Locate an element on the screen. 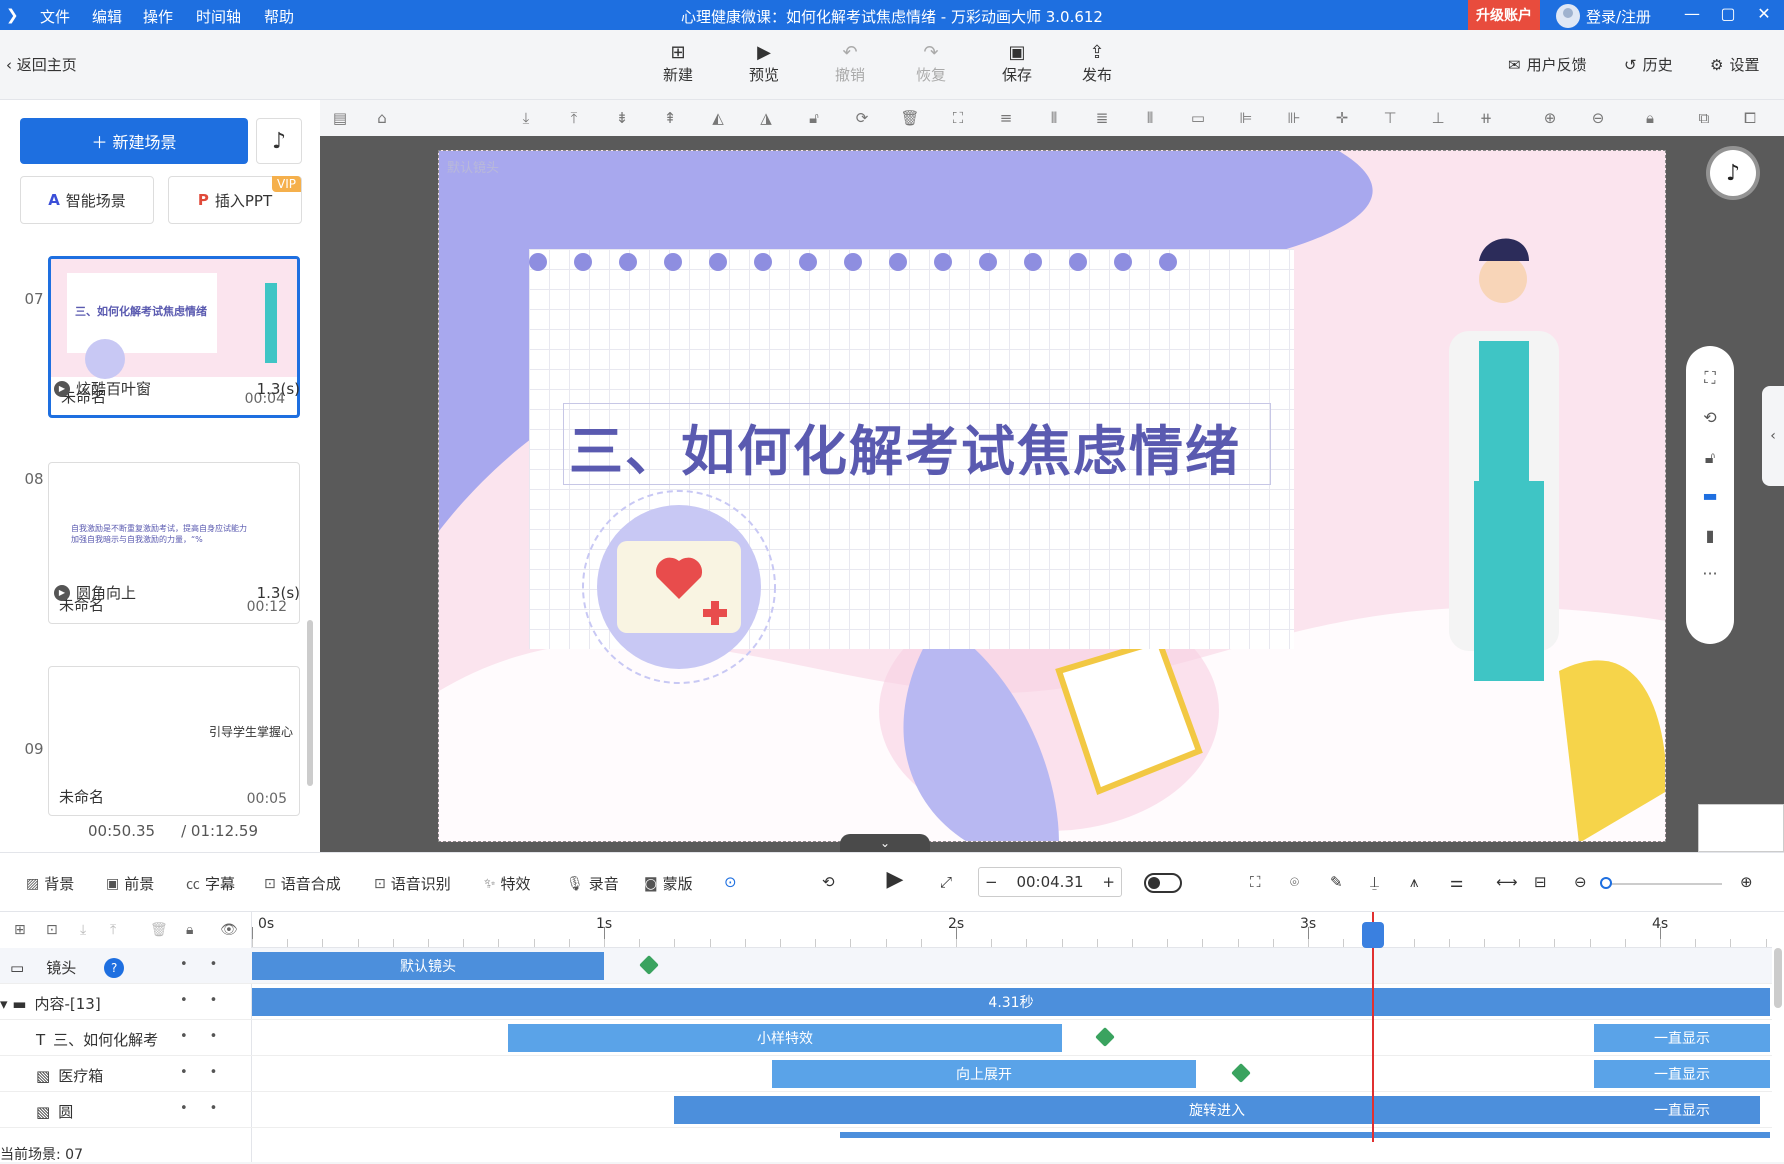 The image size is (1784, 1164). subtitle-button: ㏄字幕 is located at coordinates (210, 883).